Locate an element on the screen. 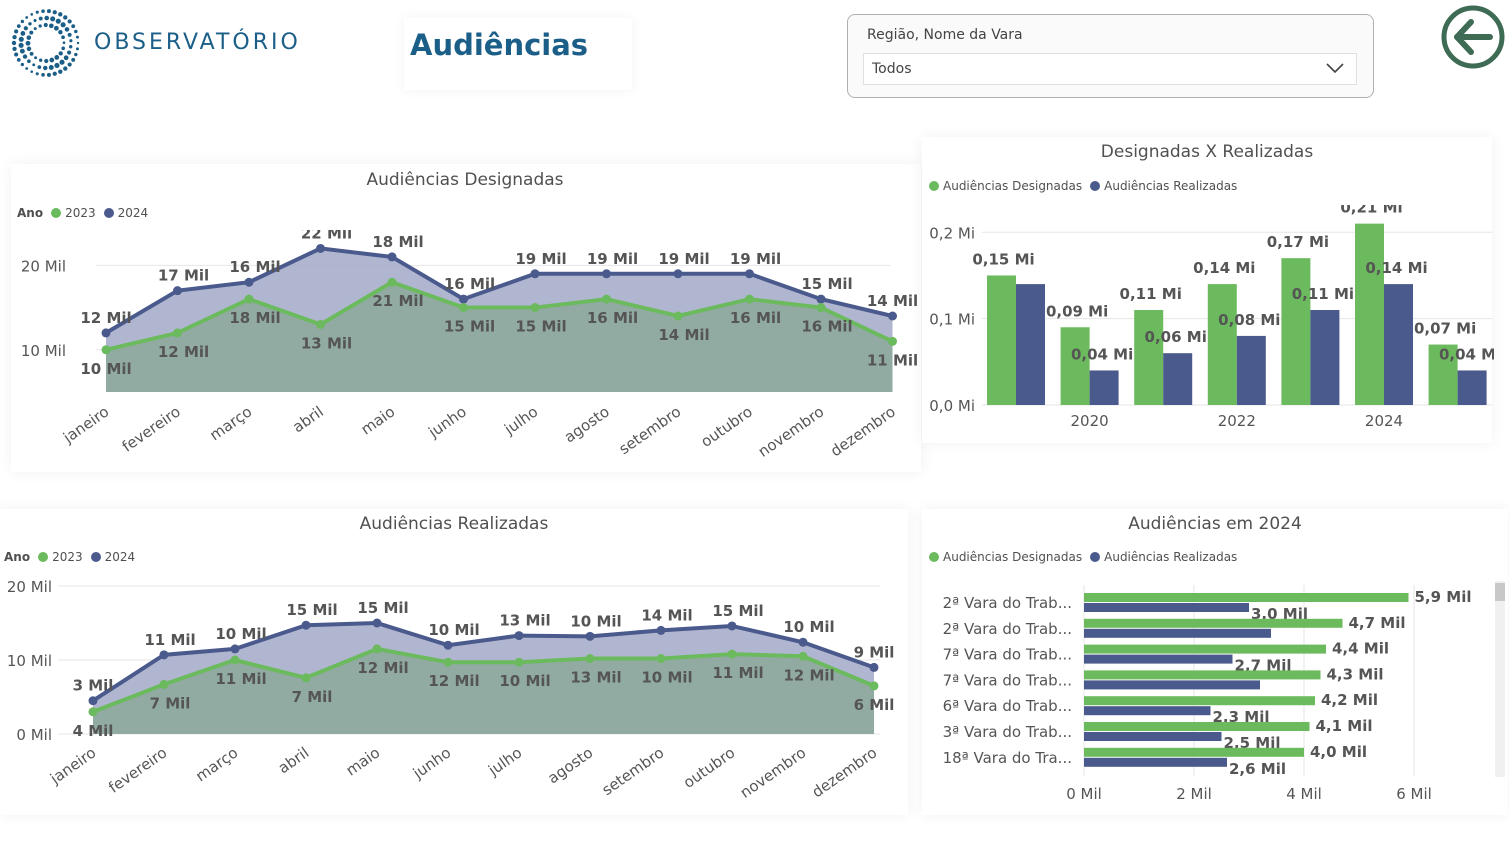  data-label-2024: 17 Mil is located at coordinates (183, 276).